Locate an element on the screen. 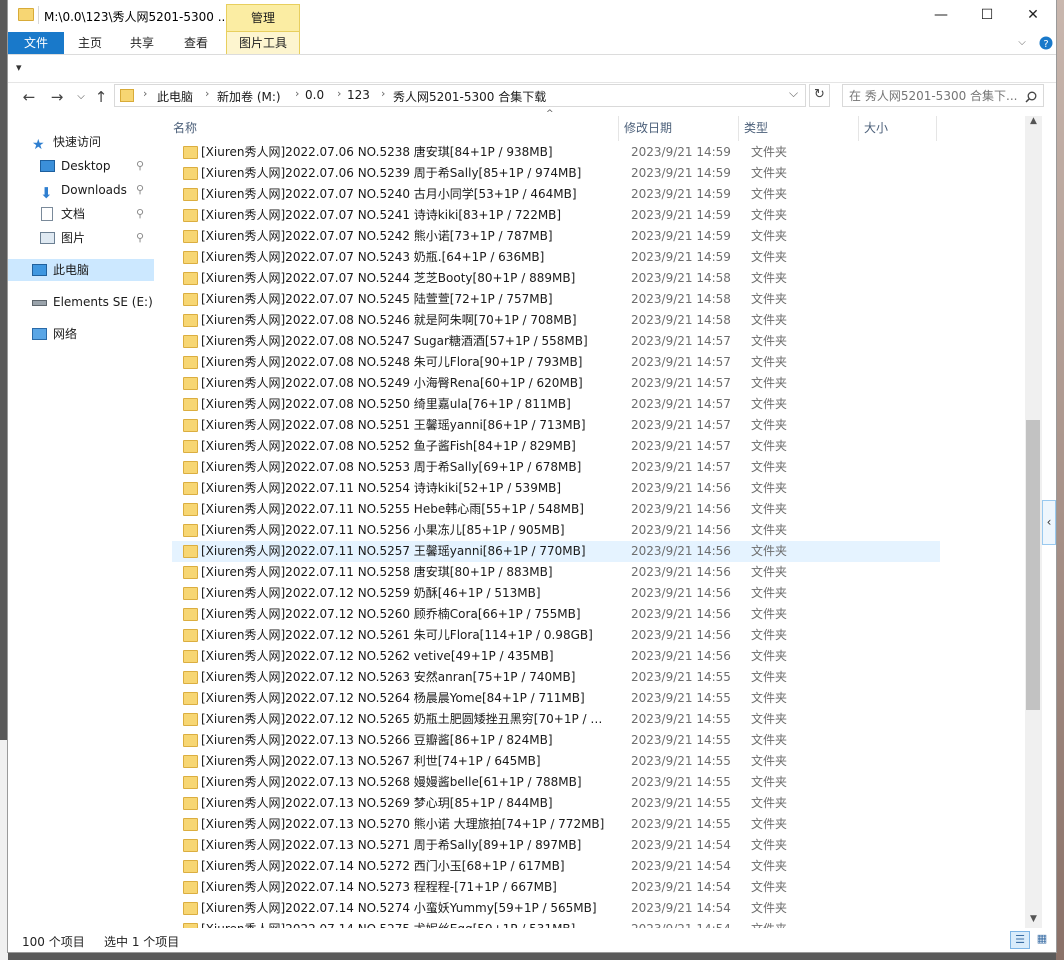 This screenshot has height=960, width=1064. network-icon is located at coordinates (39, 334).